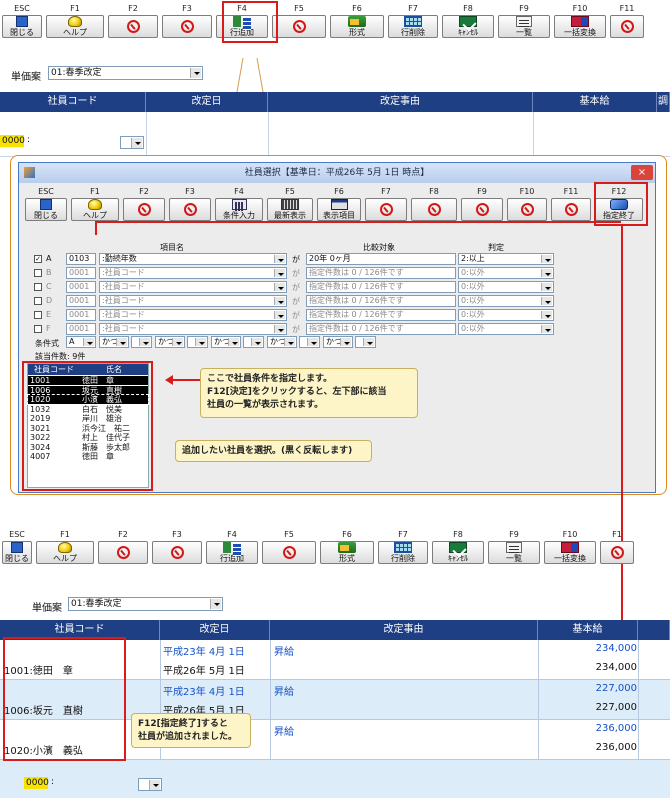 This screenshot has height=798, width=670. What do you see at coordinates (434, 209) in the screenshot?
I see `fkey-button-f8` at bounding box center [434, 209].